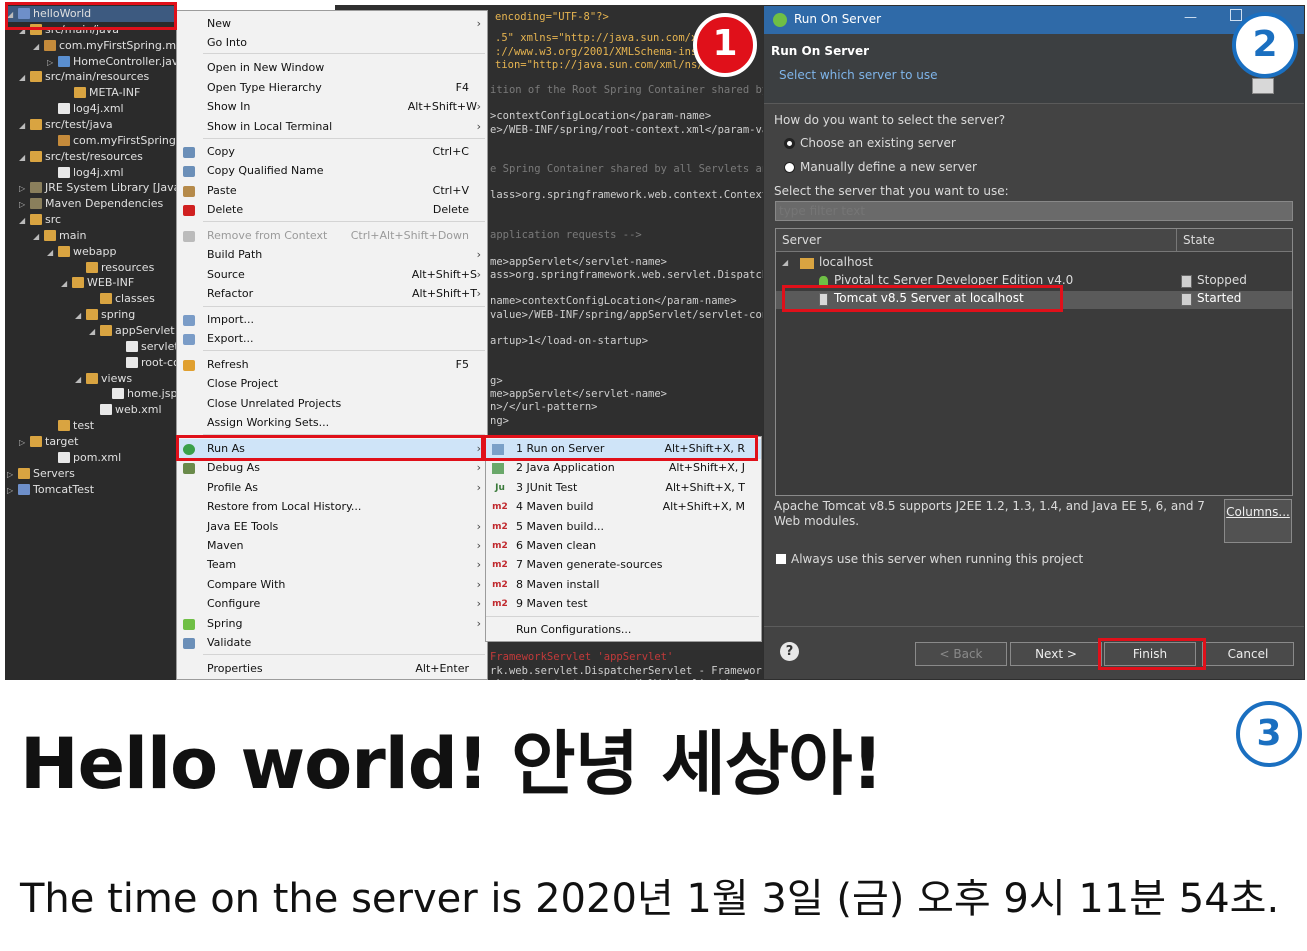 The height and width of the screenshot is (951, 1307). What do you see at coordinates (332, 449) in the screenshot?
I see `menu-item-run-as: Run As ›` at bounding box center [332, 449].